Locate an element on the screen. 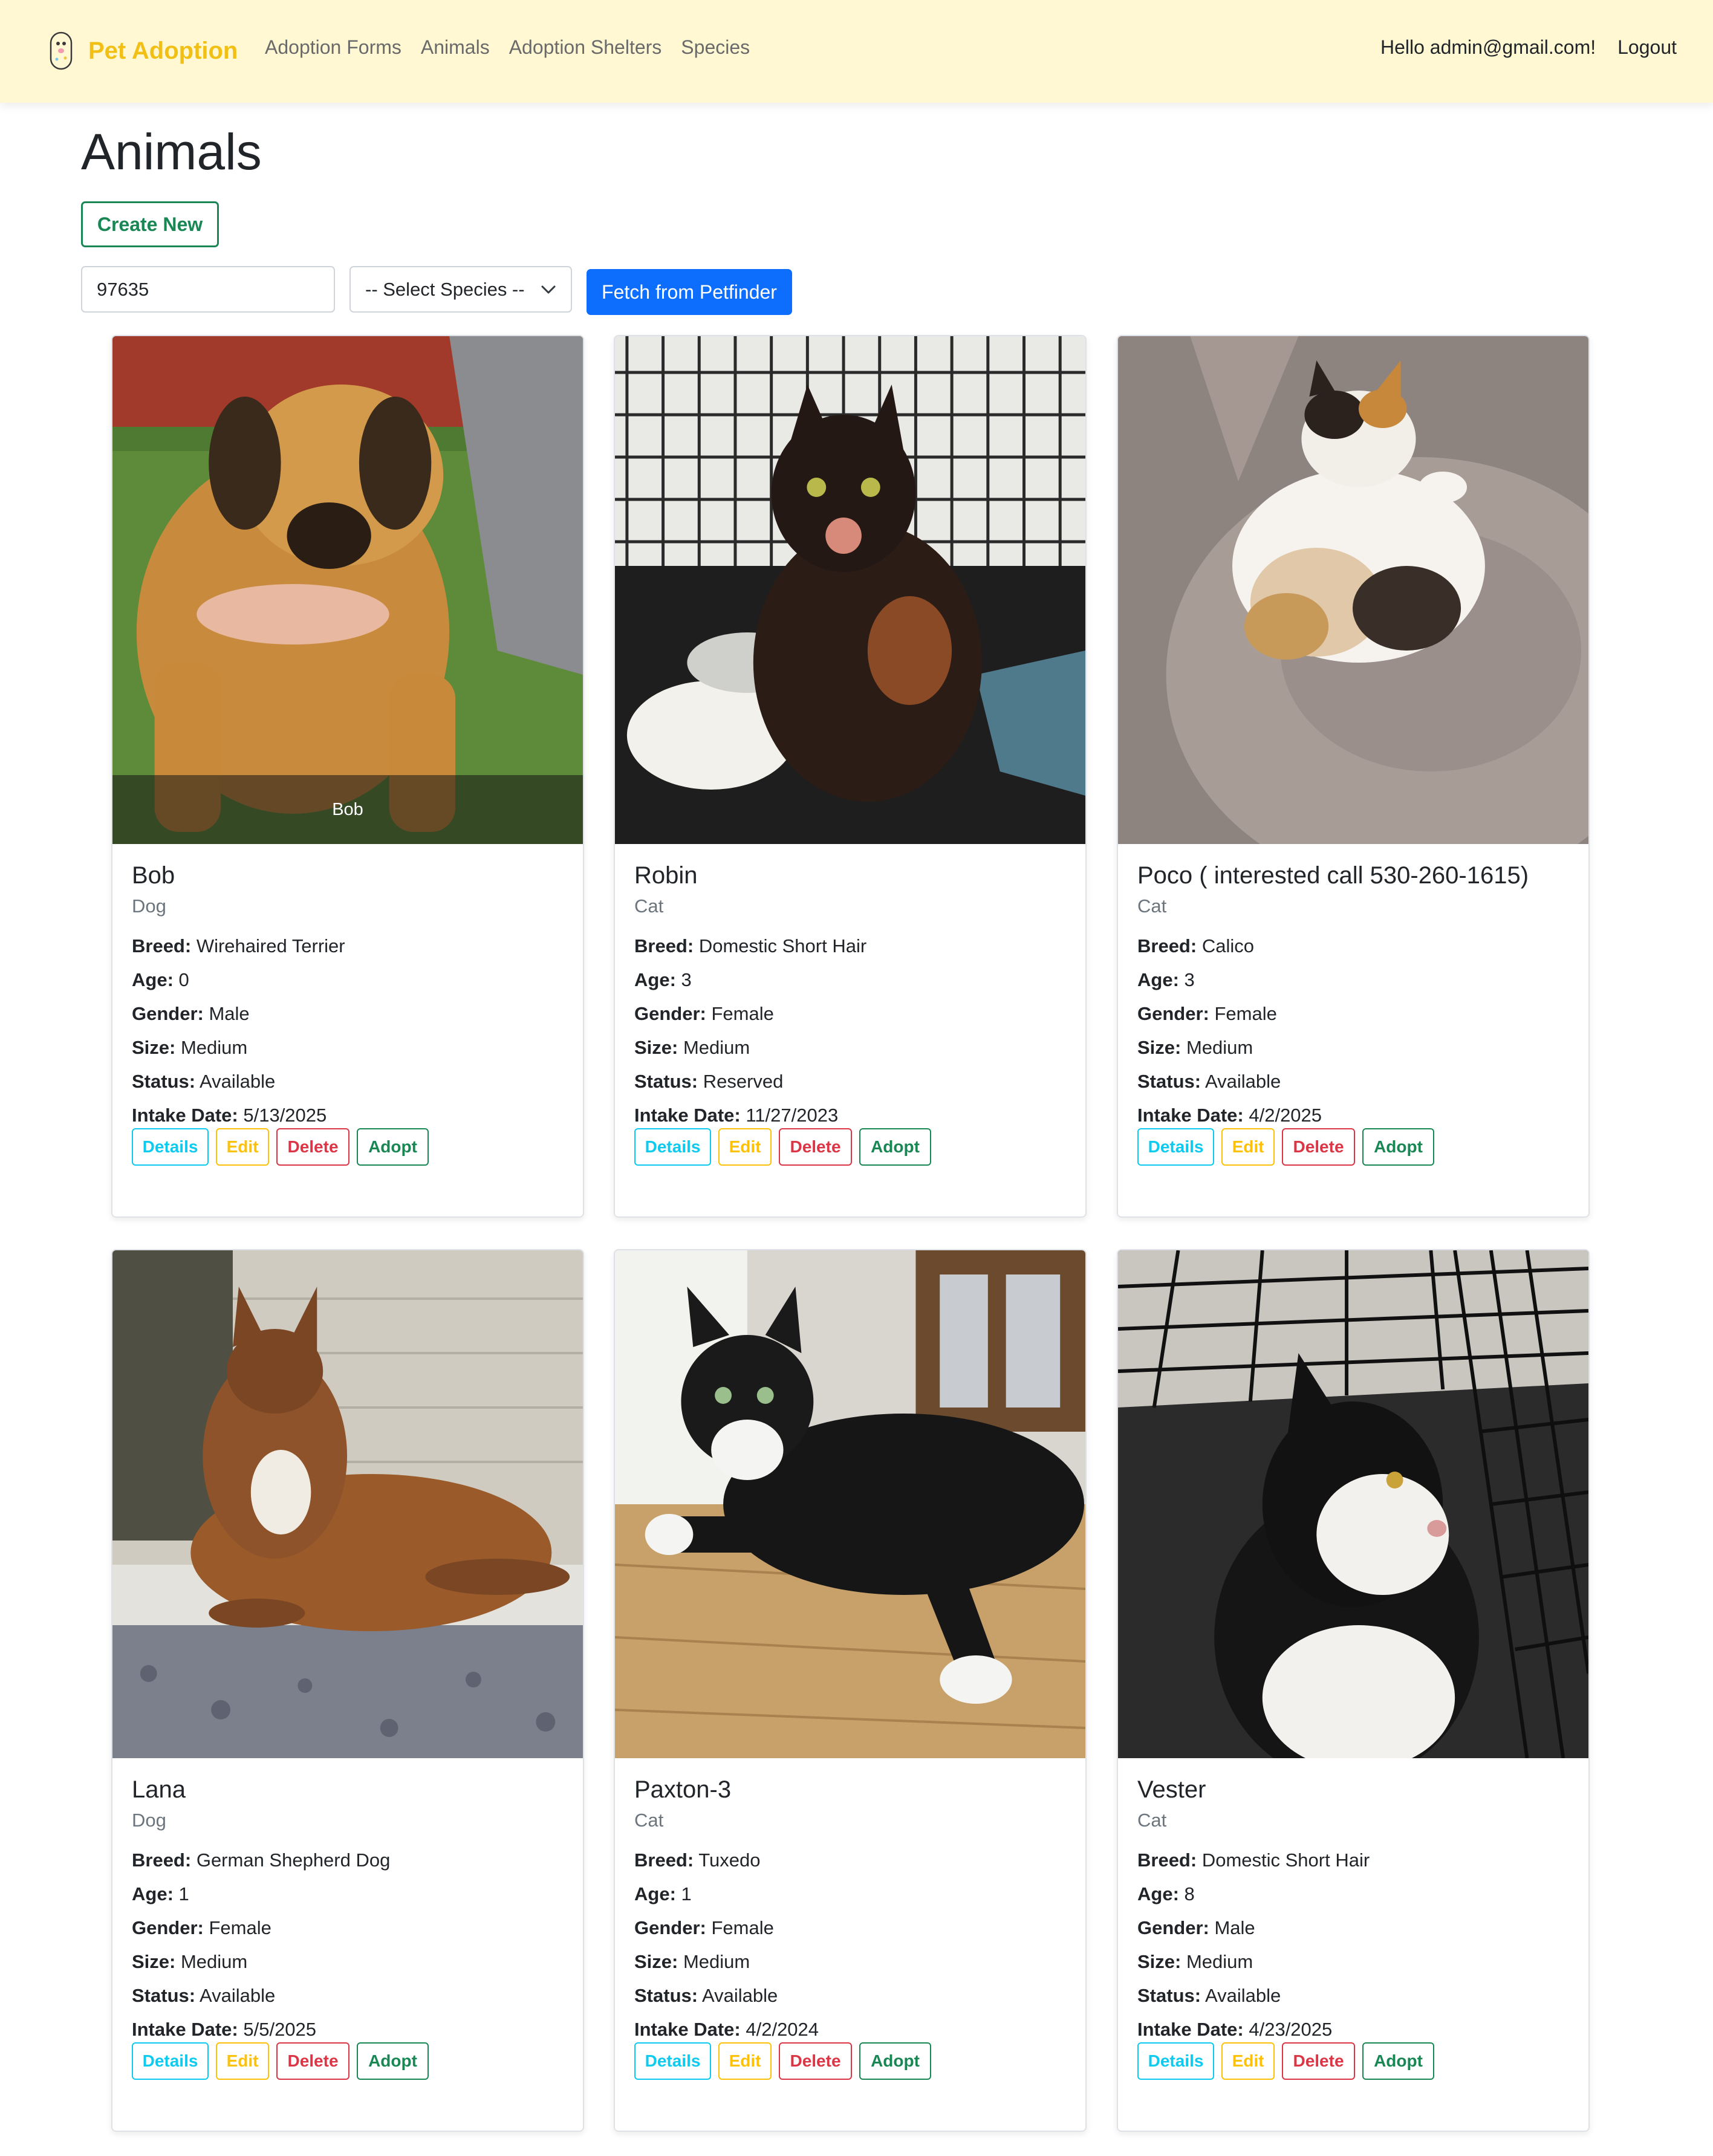 Image resolution: width=1713 pixels, height=2156 pixels. intake-date-field: Intake Date: 4/23/2025 is located at coordinates (1353, 2030).